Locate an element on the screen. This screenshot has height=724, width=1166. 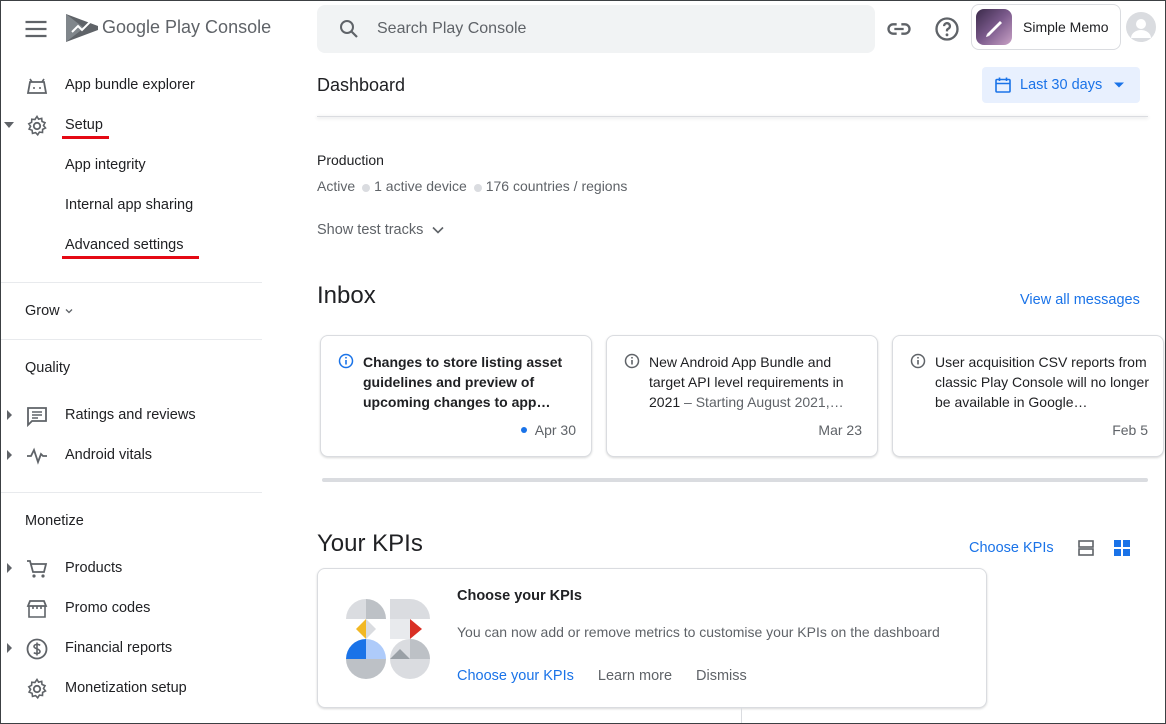
sidebar-item-products: Products is located at coordinates (131, 569).